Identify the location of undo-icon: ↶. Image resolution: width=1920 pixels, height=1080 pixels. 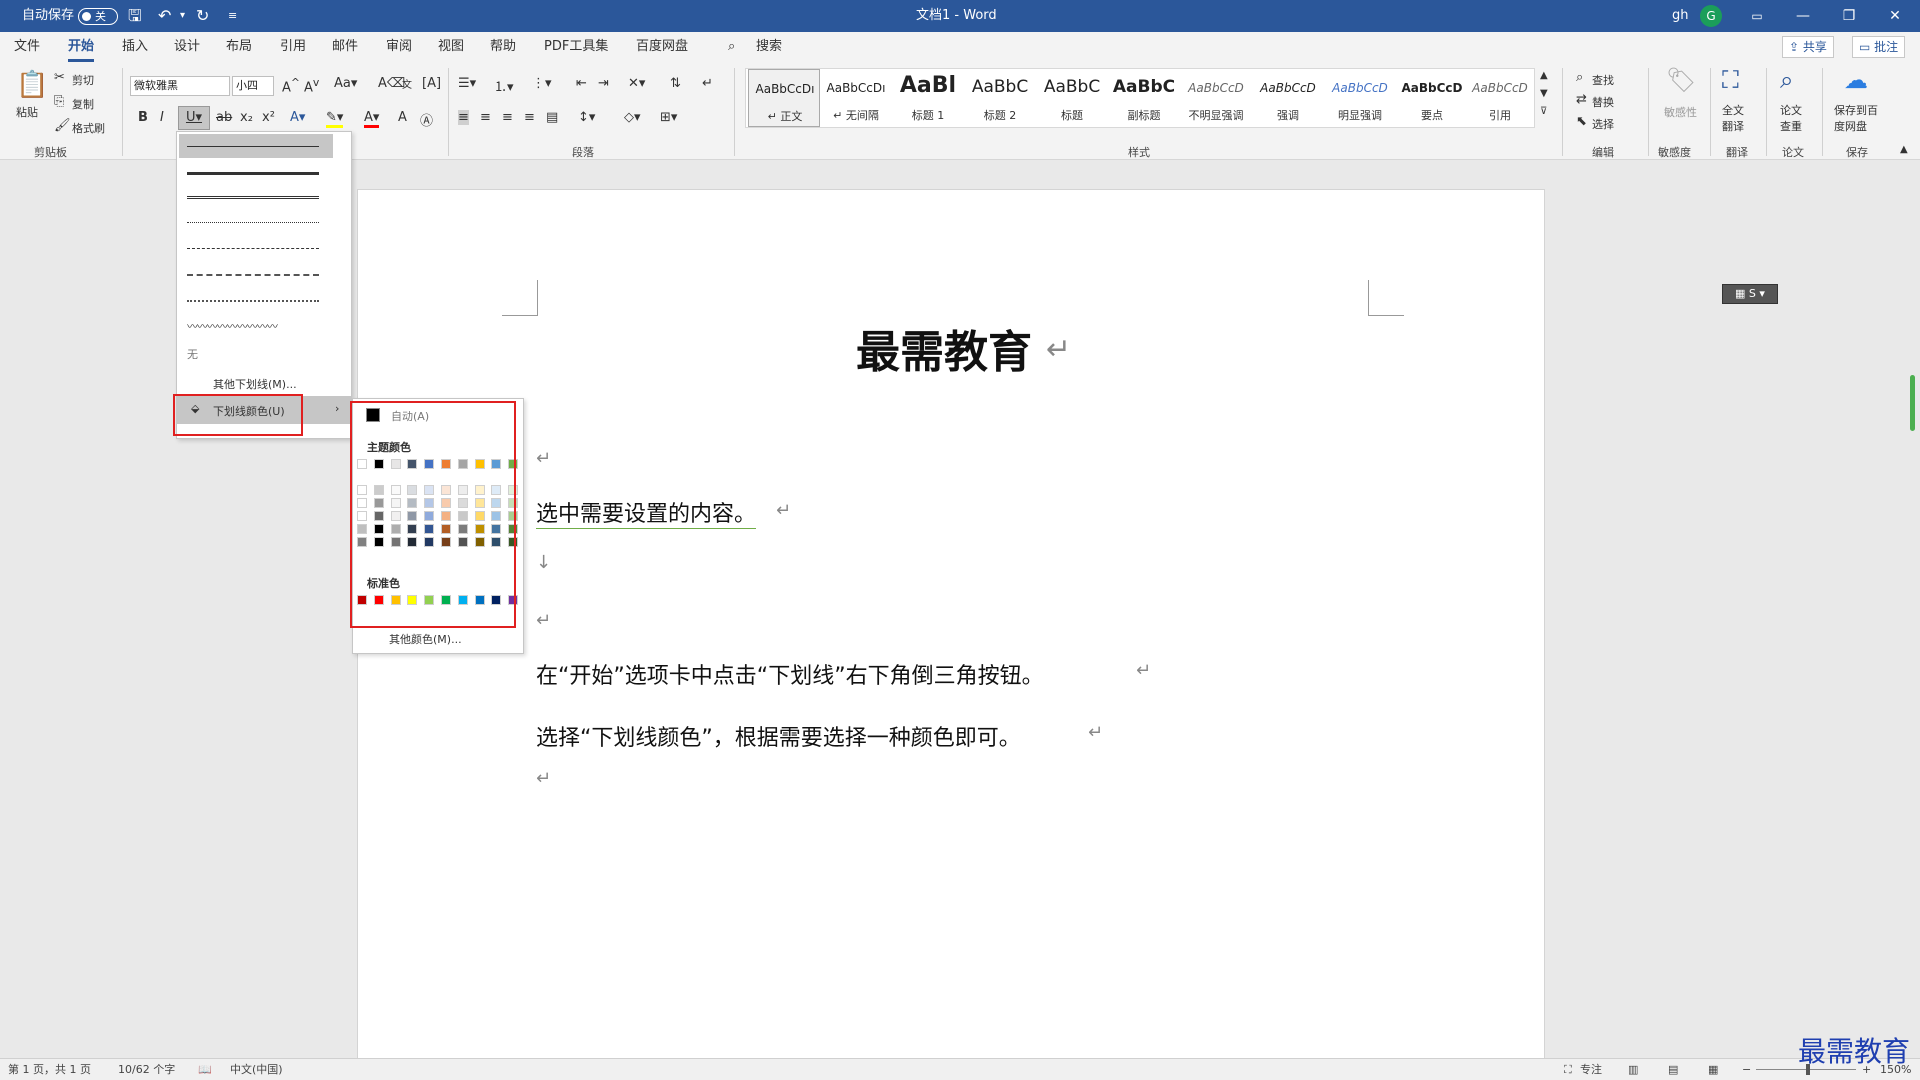
(164, 16).